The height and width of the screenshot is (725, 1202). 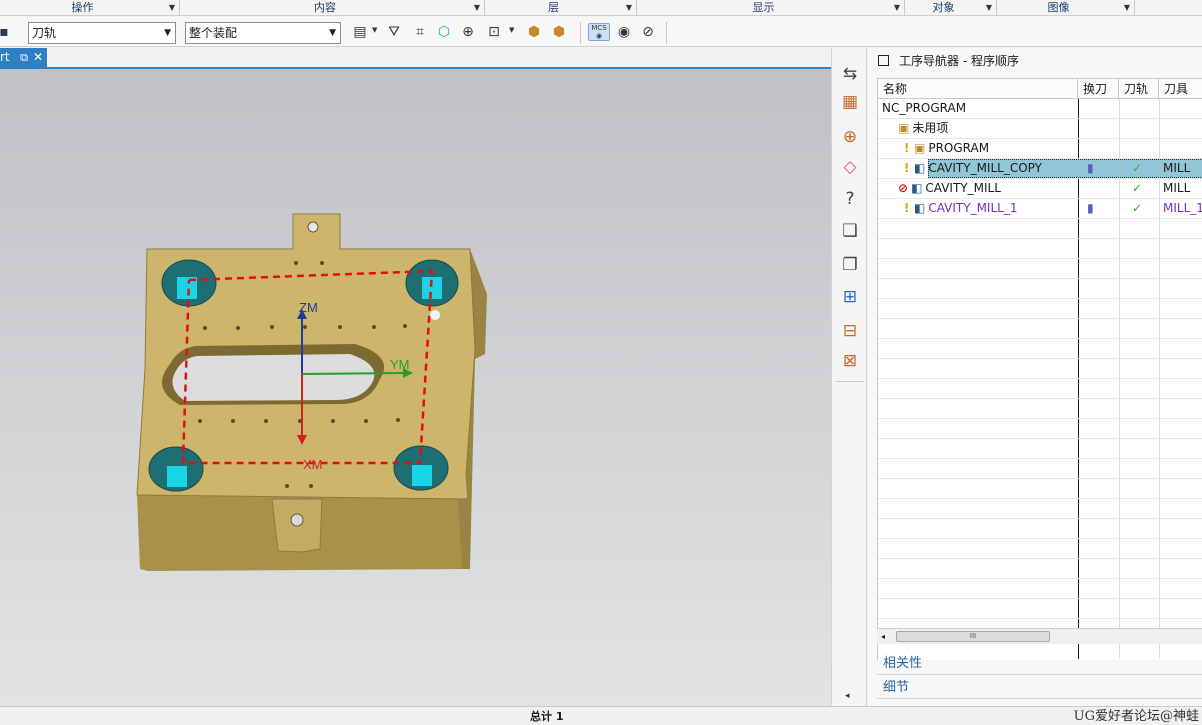 I want to click on menu-group-image: 图像 ▼, so click(x=1066, y=8).